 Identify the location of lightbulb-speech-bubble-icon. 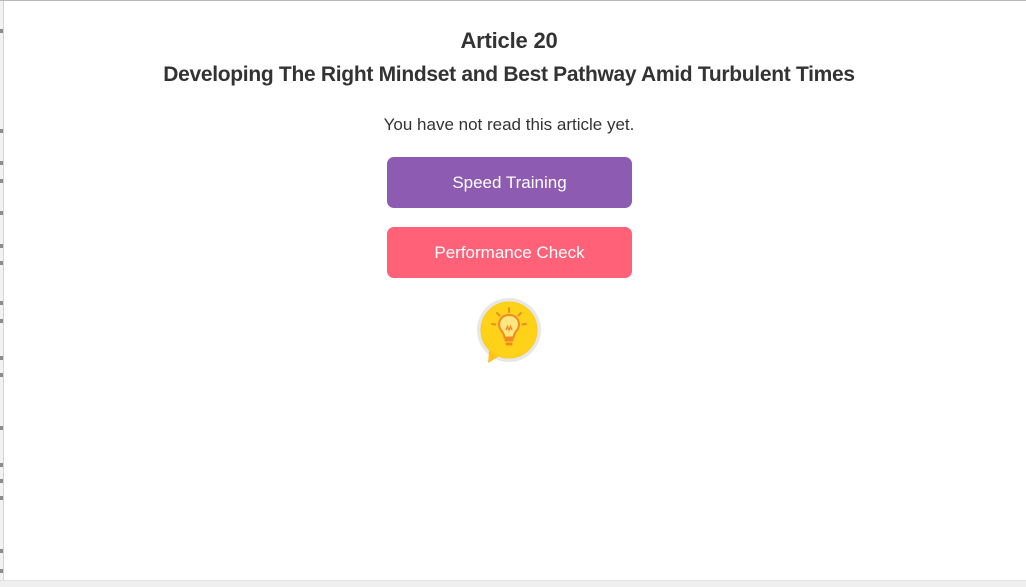
(509, 330).